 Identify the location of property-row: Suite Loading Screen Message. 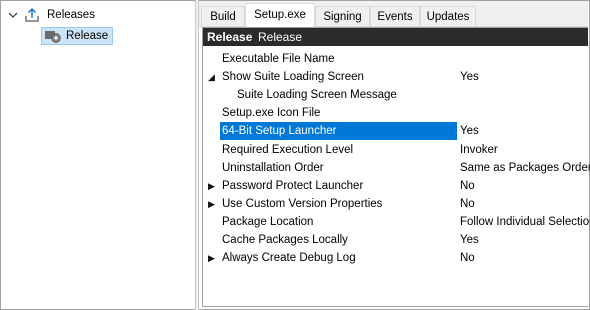
(395, 95).